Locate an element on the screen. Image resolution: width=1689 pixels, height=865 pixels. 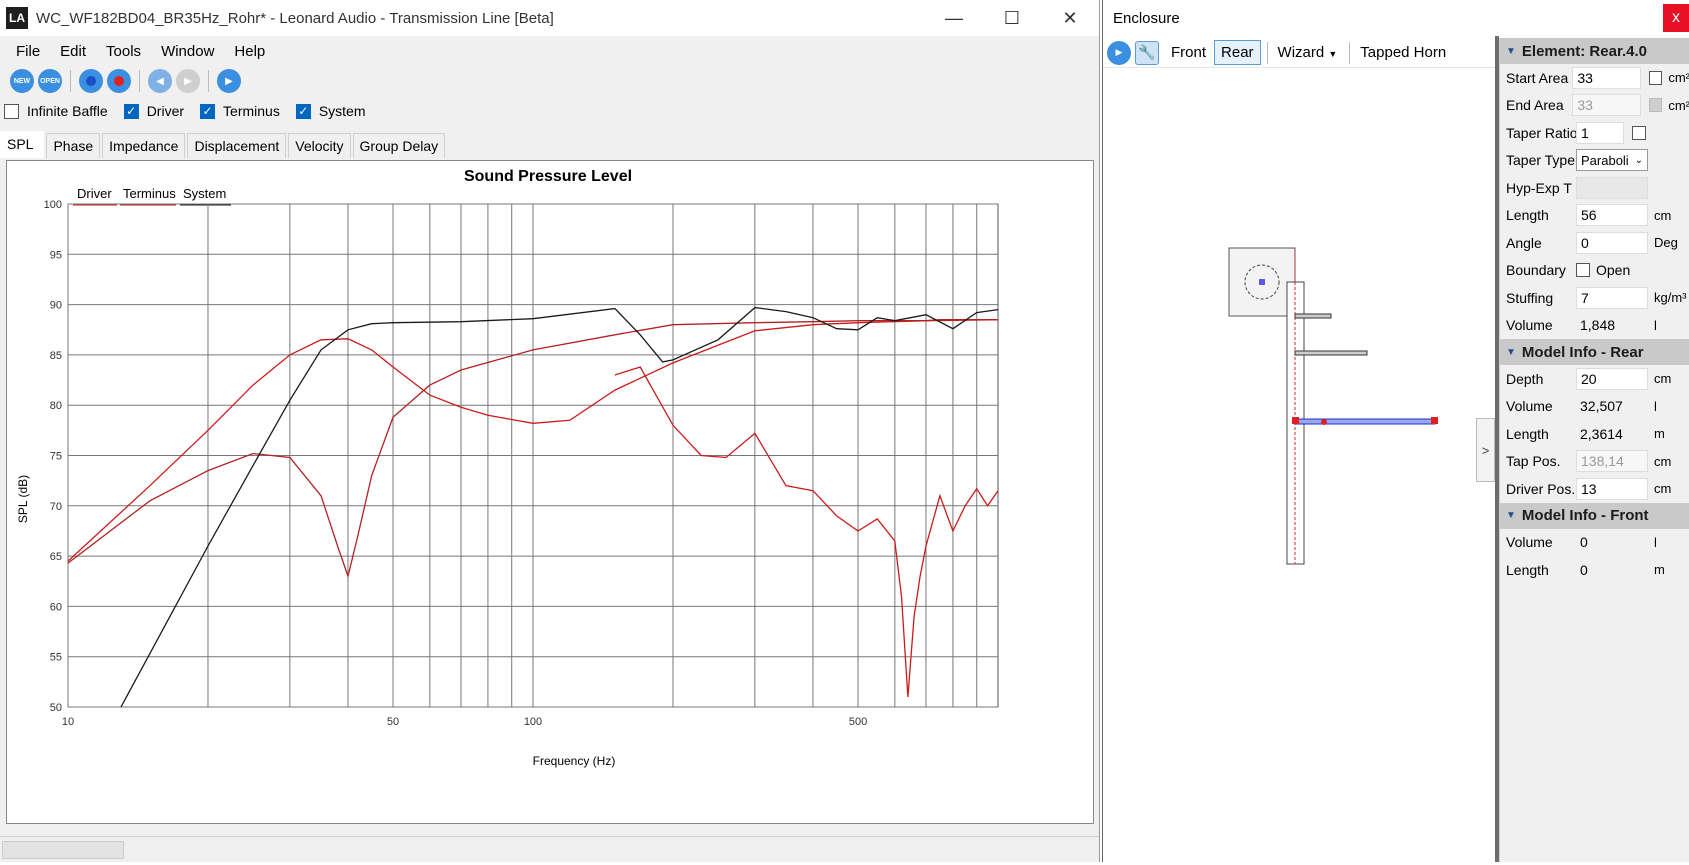
maximize-icon: ☐ is located at coordinates (1012, 18).